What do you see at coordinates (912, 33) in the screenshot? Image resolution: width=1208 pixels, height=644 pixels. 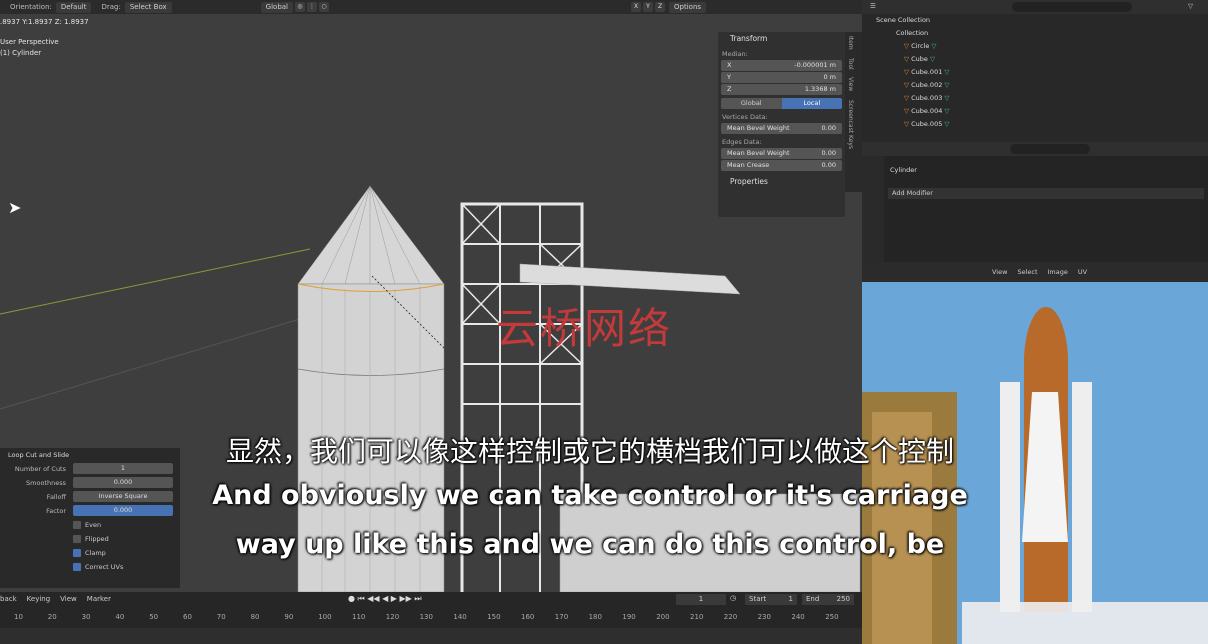 I see `collection-label: Collection` at bounding box center [912, 33].